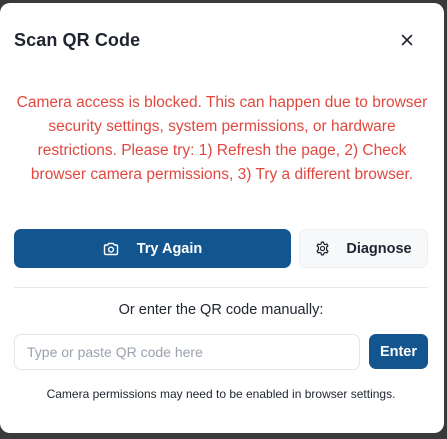  Describe the element at coordinates (398, 351) in the screenshot. I see `enter-button: Enter` at that location.